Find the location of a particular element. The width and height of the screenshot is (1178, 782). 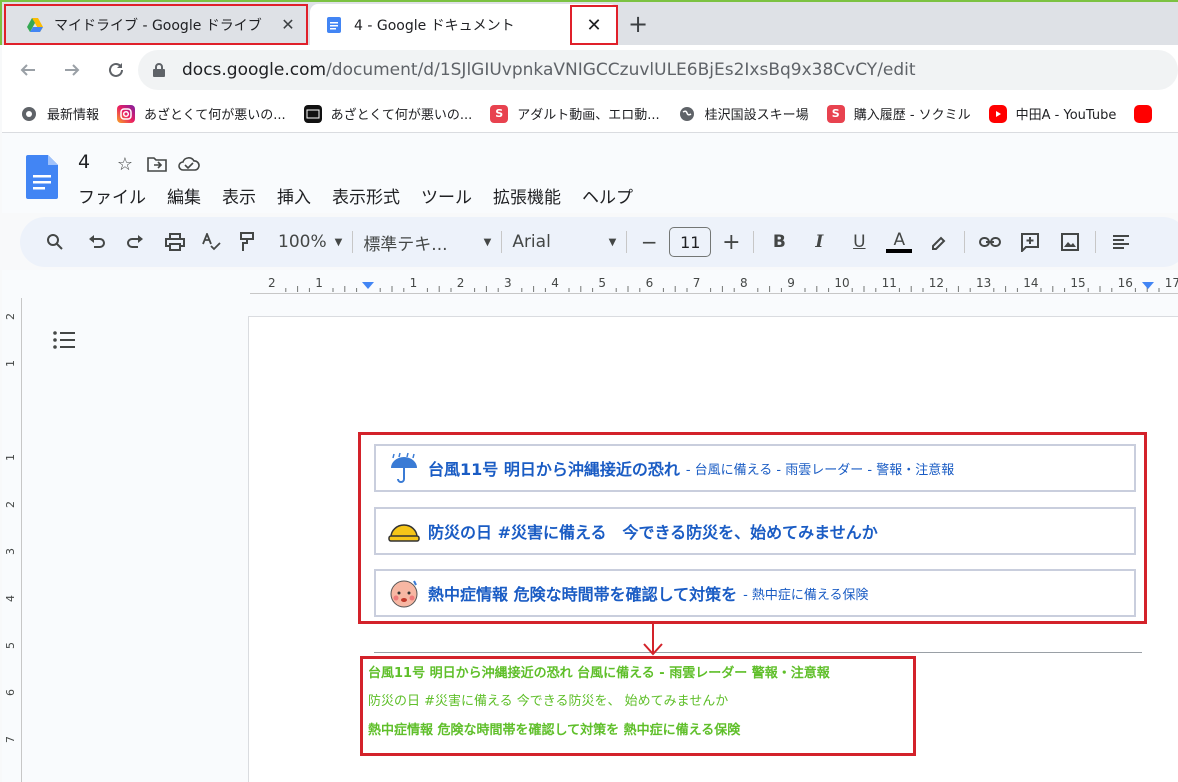

menu-edit: 編集 is located at coordinates (184, 195).